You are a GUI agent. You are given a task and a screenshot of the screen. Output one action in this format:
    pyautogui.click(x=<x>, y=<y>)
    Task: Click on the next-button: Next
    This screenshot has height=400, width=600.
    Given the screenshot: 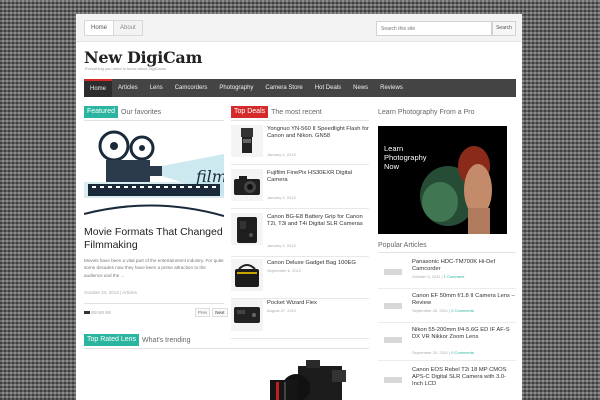 What is the action you would take?
    pyautogui.click(x=220, y=312)
    